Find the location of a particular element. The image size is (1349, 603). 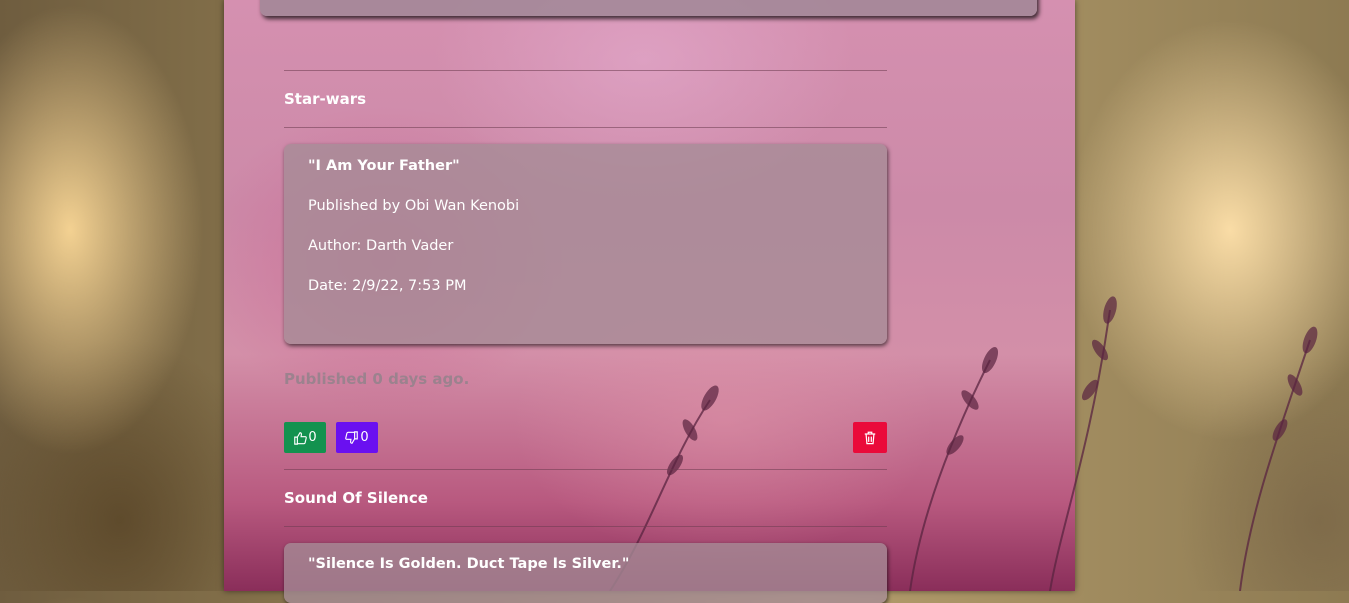

date: Date: 2/9/22, 7:53 PM is located at coordinates (387, 286).